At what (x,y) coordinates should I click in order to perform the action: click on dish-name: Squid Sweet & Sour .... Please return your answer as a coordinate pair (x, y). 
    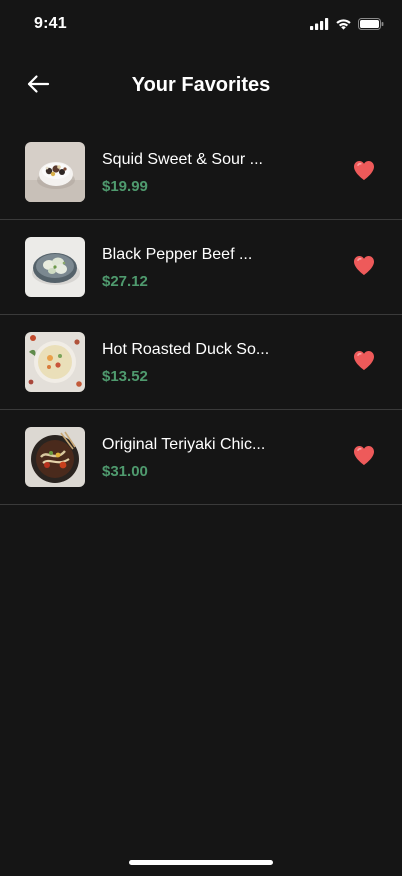
    Looking at the image, I should click on (182, 159).